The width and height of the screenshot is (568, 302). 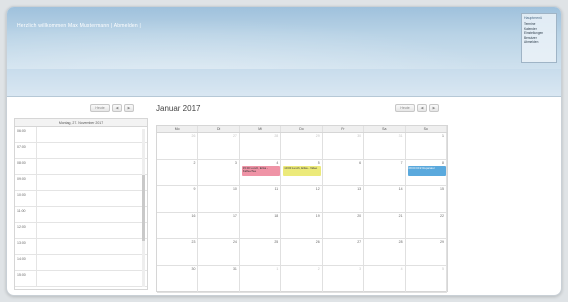 What do you see at coordinates (194, 162) in the screenshot?
I see `day-number: 2` at bounding box center [194, 162].